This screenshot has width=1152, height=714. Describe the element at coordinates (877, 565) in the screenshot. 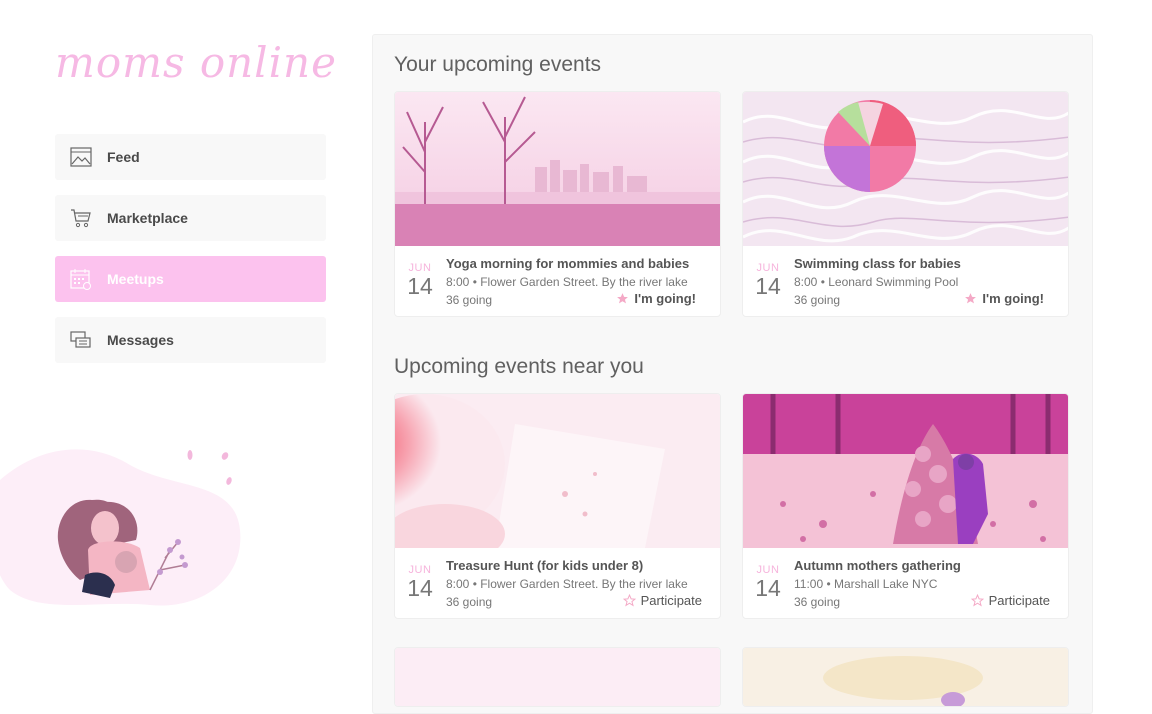

I see `event-title: Autumn mothers gathering` at that location.